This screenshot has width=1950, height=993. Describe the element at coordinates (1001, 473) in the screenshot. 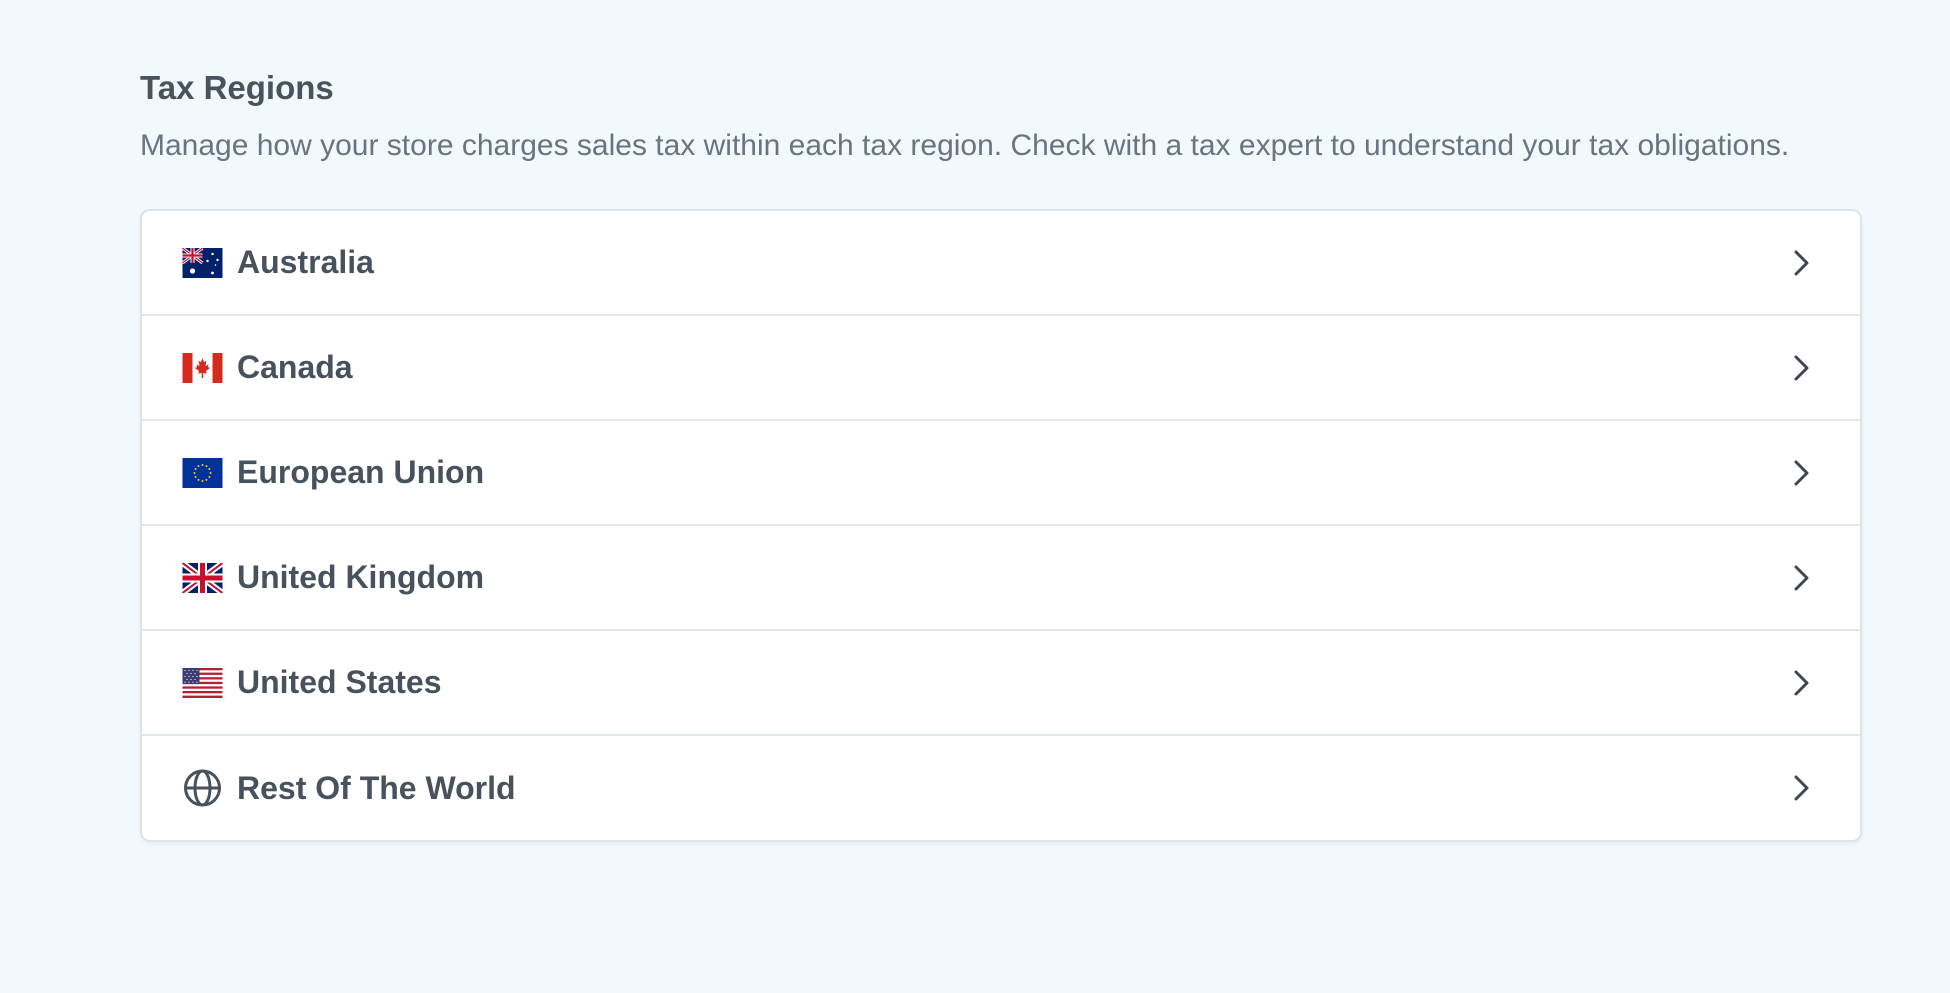

I see `region-row-european-union: European Union` at that location.